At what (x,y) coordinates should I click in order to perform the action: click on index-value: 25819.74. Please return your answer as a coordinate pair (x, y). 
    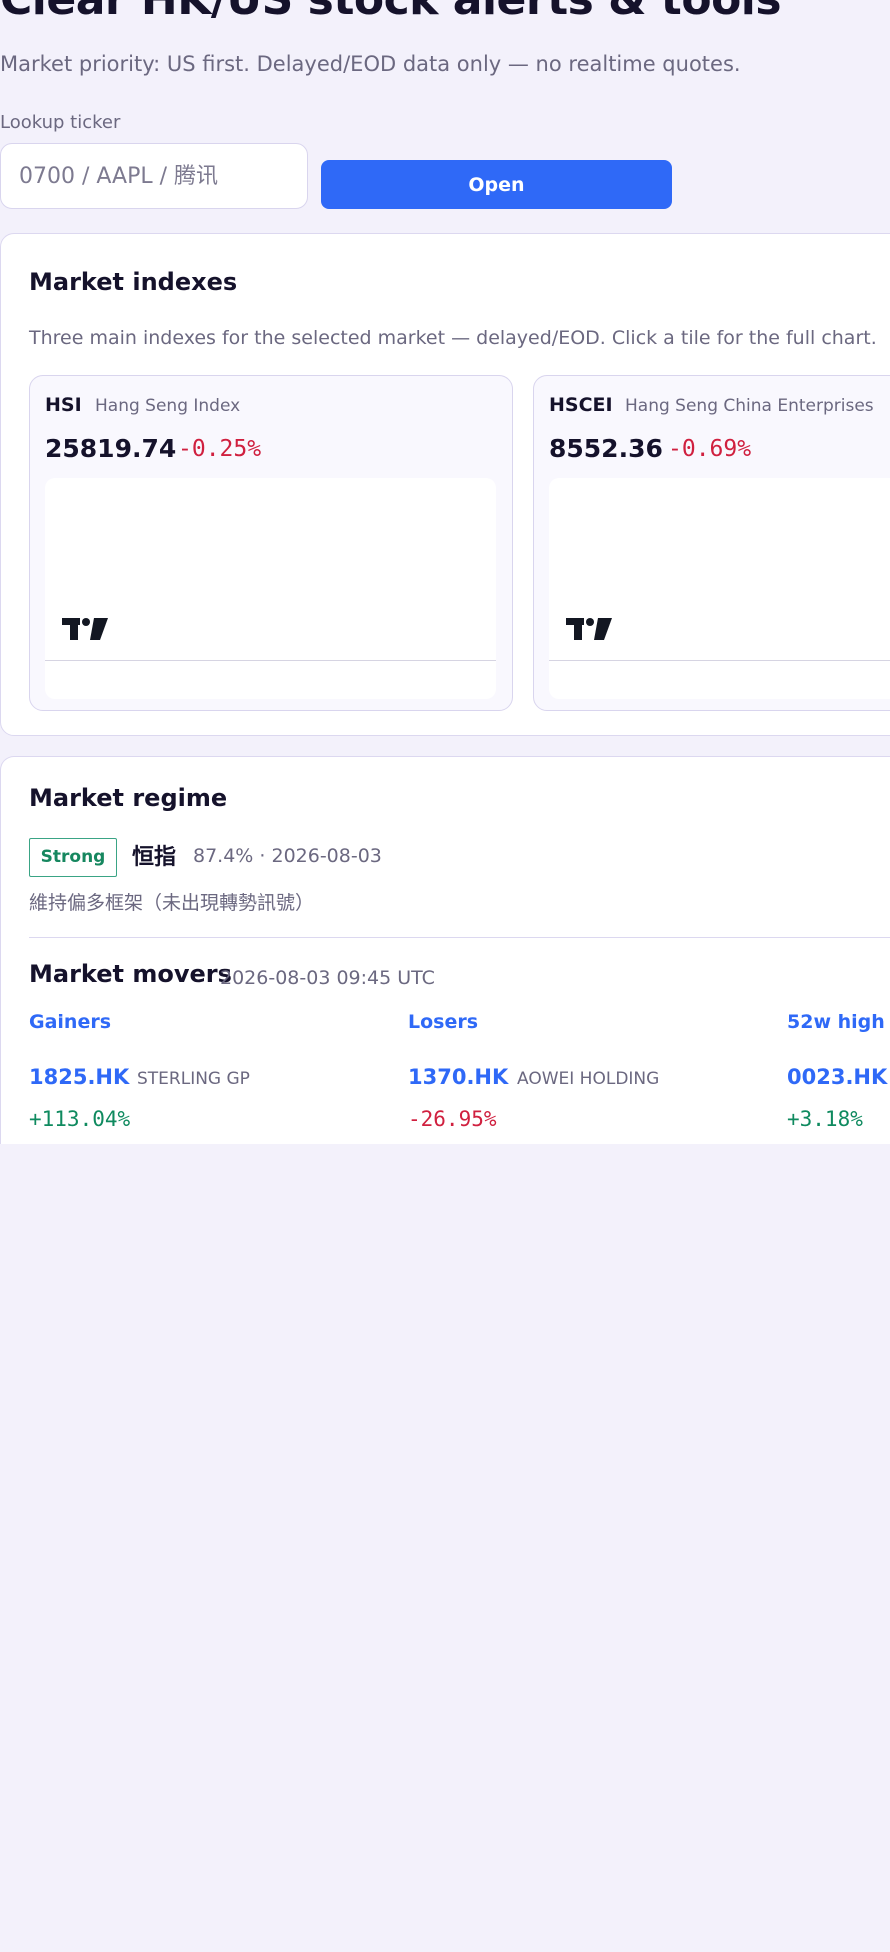
    Looking at the image, I should click on (111, 448).